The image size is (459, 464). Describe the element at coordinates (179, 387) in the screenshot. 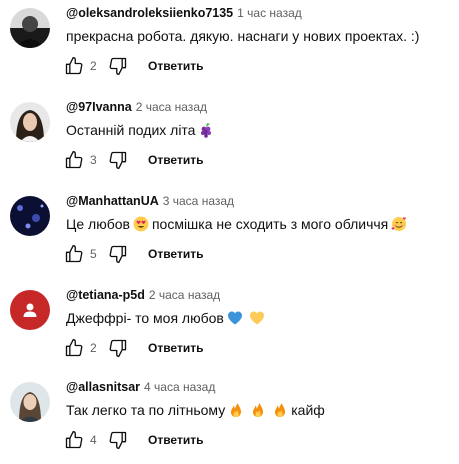

I see `comment-time: 4 часа назад` at that location.